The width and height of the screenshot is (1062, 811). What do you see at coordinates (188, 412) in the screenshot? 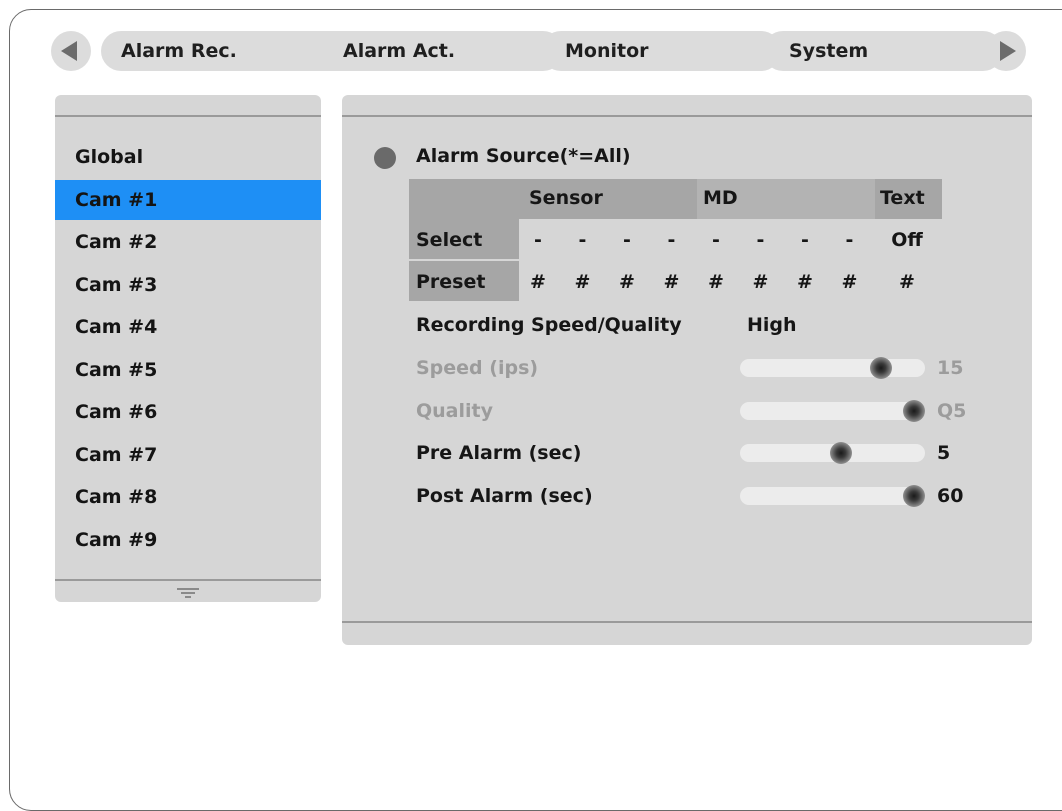
I see `camera-list-item: Cam #6` at bounding box center [188, 412].